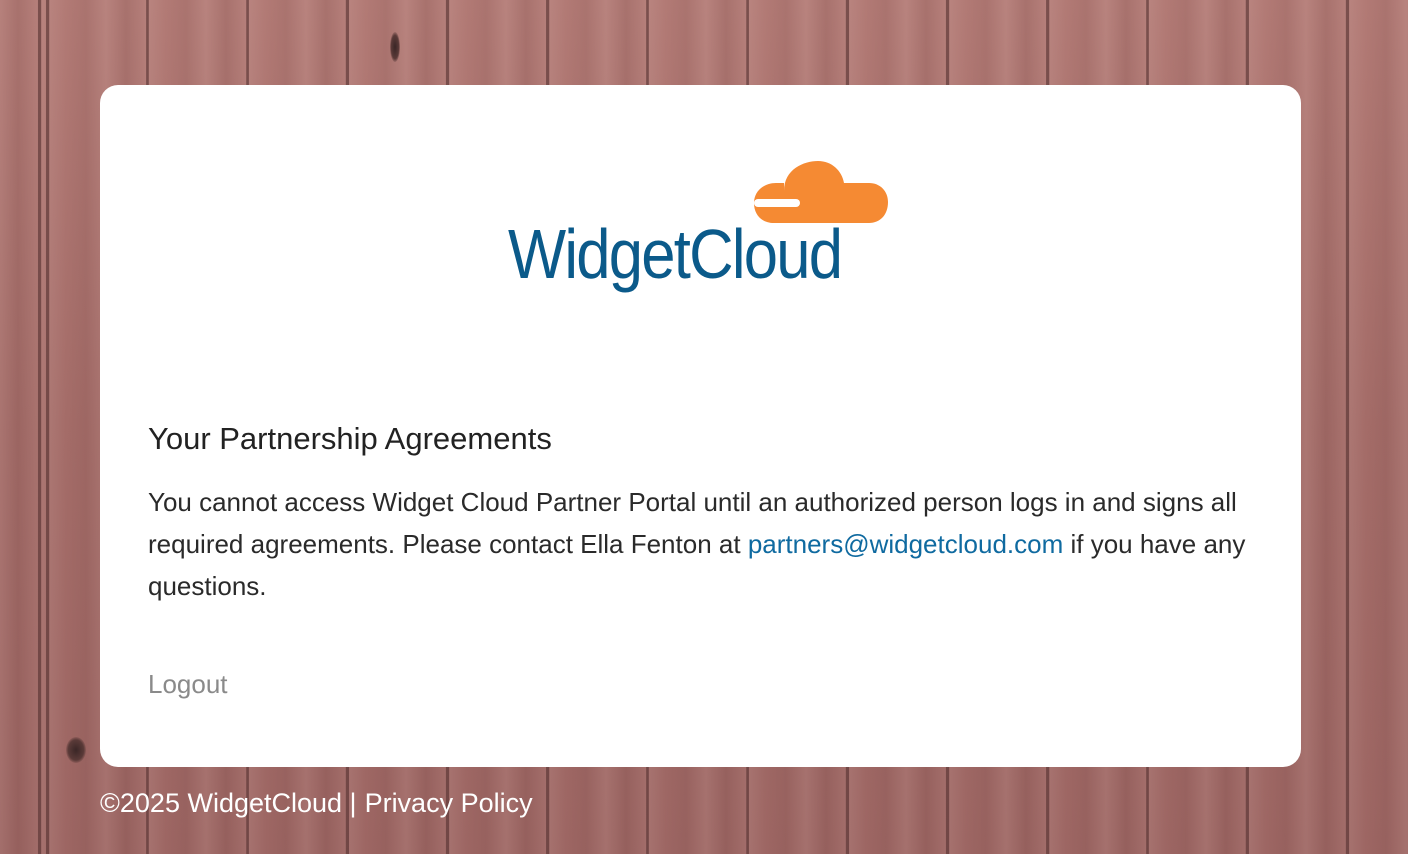 Image resolution: width=1408 pixels, height=854 pixels. Describe the element at coordinates (350, 438) in the screenshot. I see `page-title: Your Partnership Agreements` at that location.